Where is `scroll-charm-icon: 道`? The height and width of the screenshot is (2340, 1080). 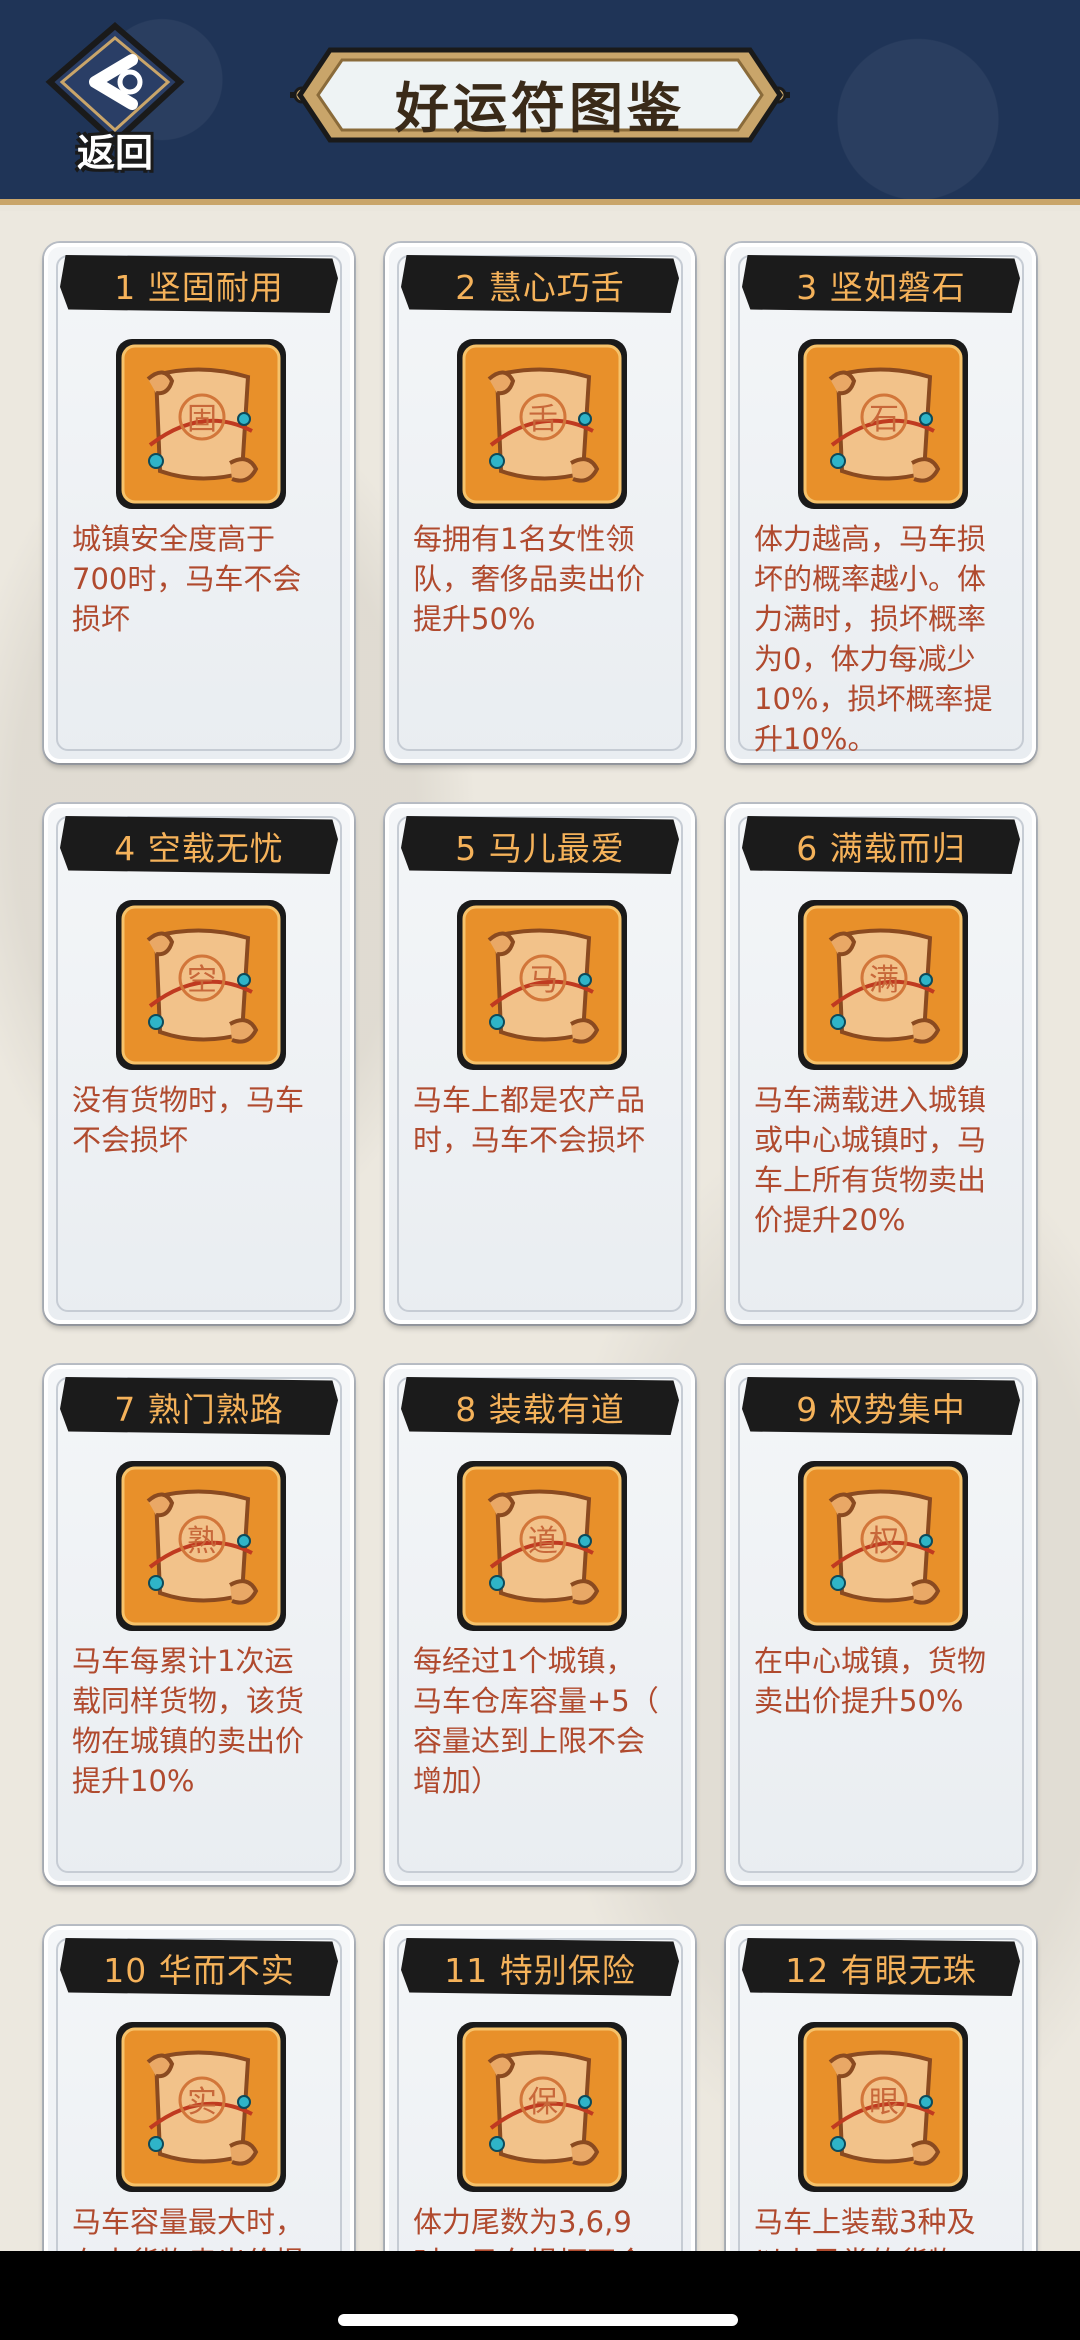 scroll-charm-icon: 道 is located at coordinates (542, 1546).